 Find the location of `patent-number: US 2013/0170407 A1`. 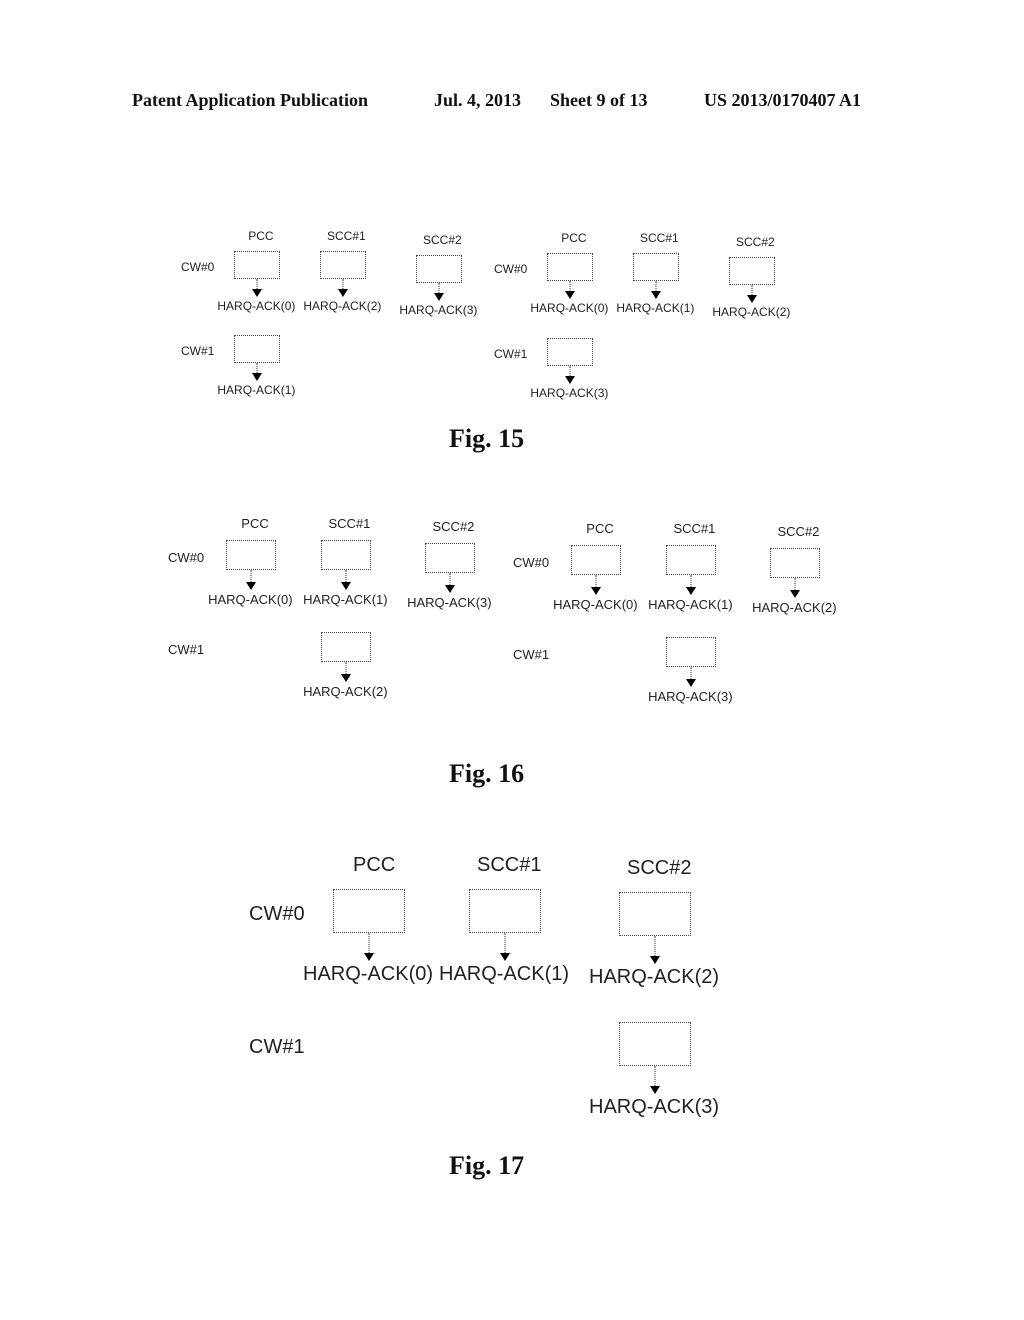

patent-number: US 2013/0170407 A1 is located at coordinates (783, 100).